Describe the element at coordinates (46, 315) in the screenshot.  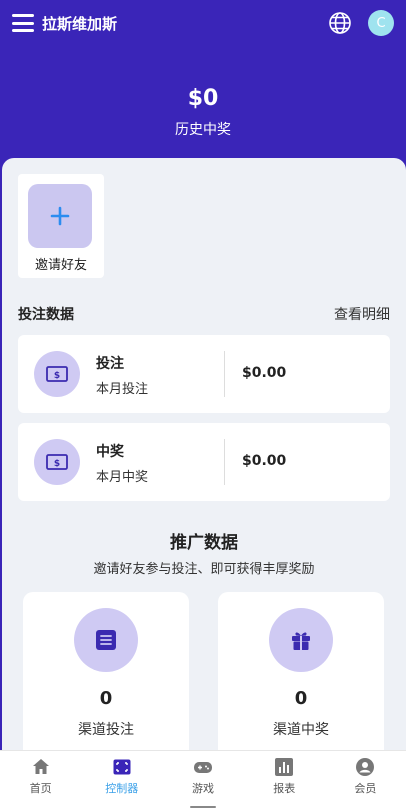
I see `bet-data-title: 投注数据` at that location.